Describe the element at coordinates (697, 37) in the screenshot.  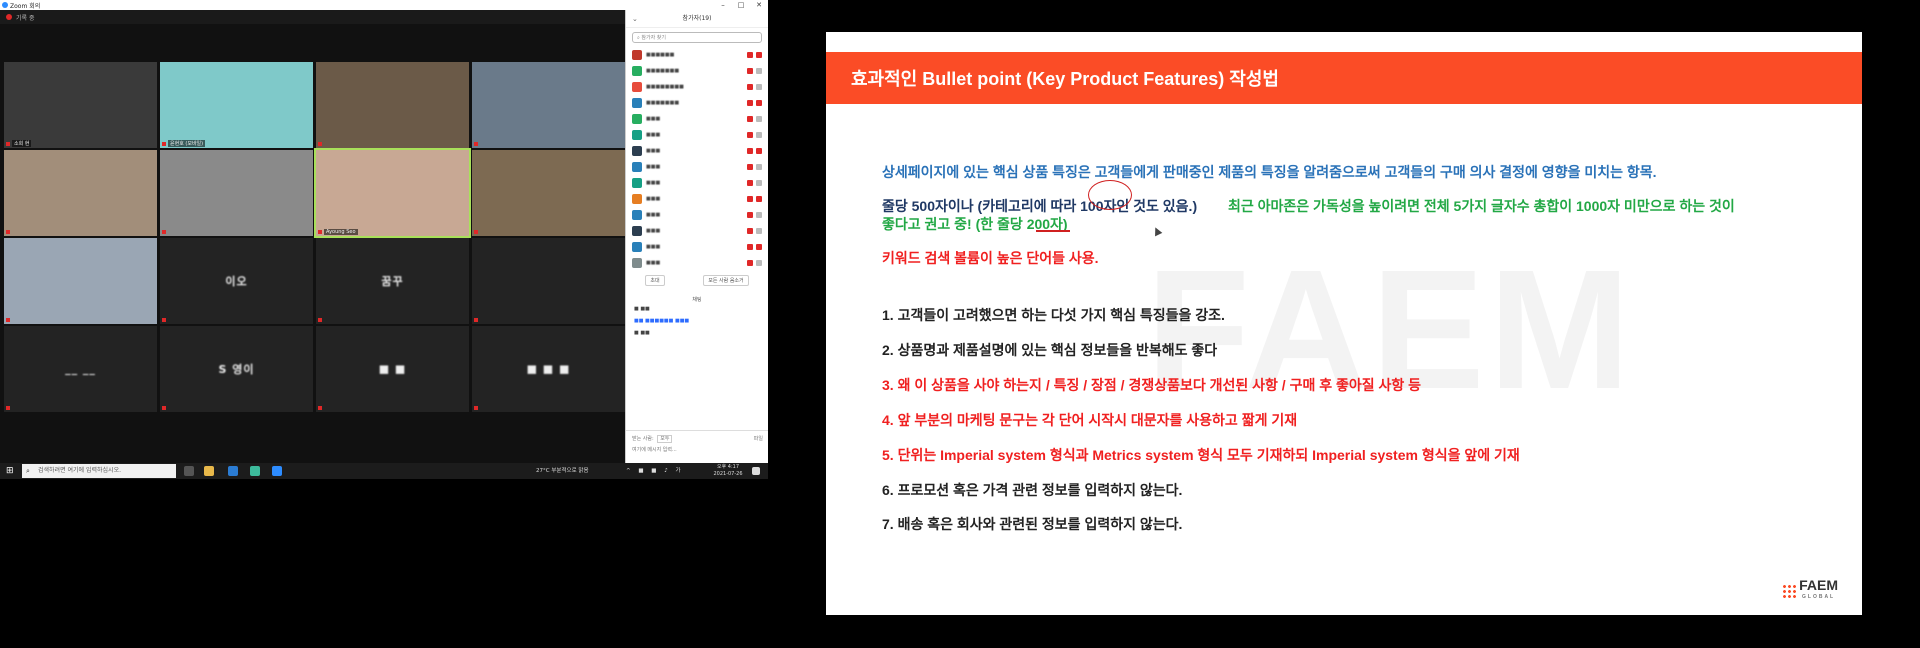
I see `participant-search-input: ⌕ 참가자 찾기` at that location.